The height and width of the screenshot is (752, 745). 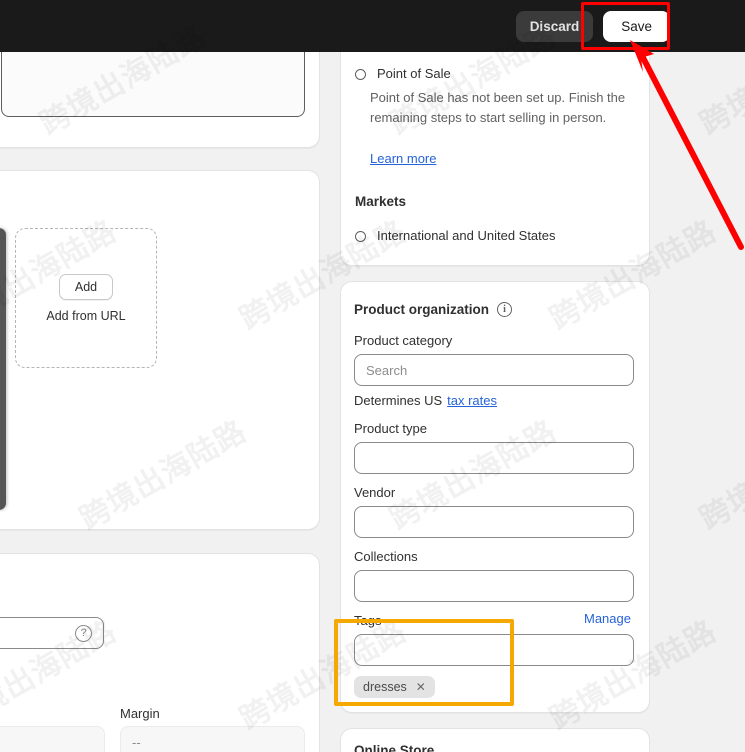 What do you see at coordinates (52, 633) in the screenshot?
I see `cost-price-input: ?` at bounding box center [52, 633].